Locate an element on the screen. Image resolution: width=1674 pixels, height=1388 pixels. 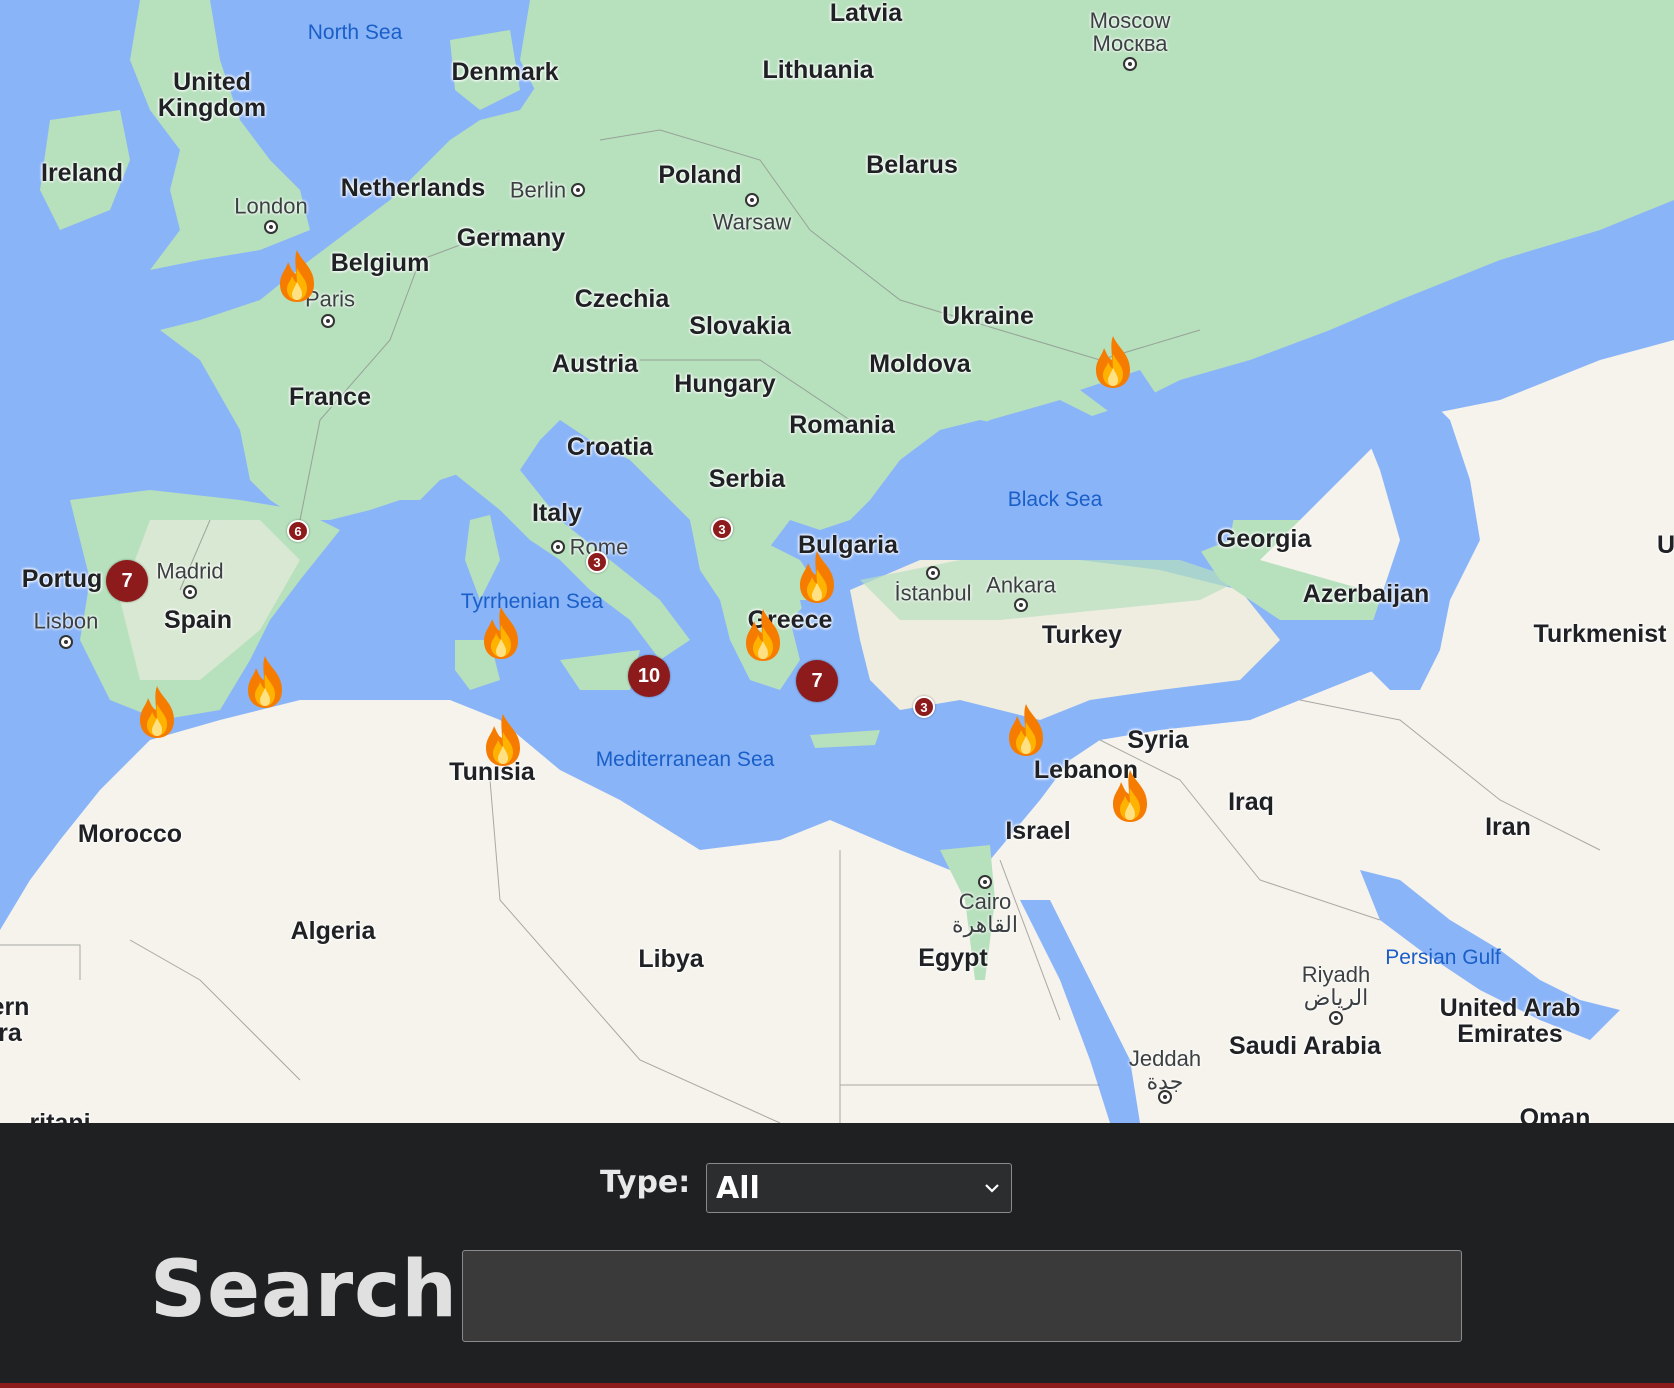
greece-cluster: 7 is located at coordinates (817, 681).